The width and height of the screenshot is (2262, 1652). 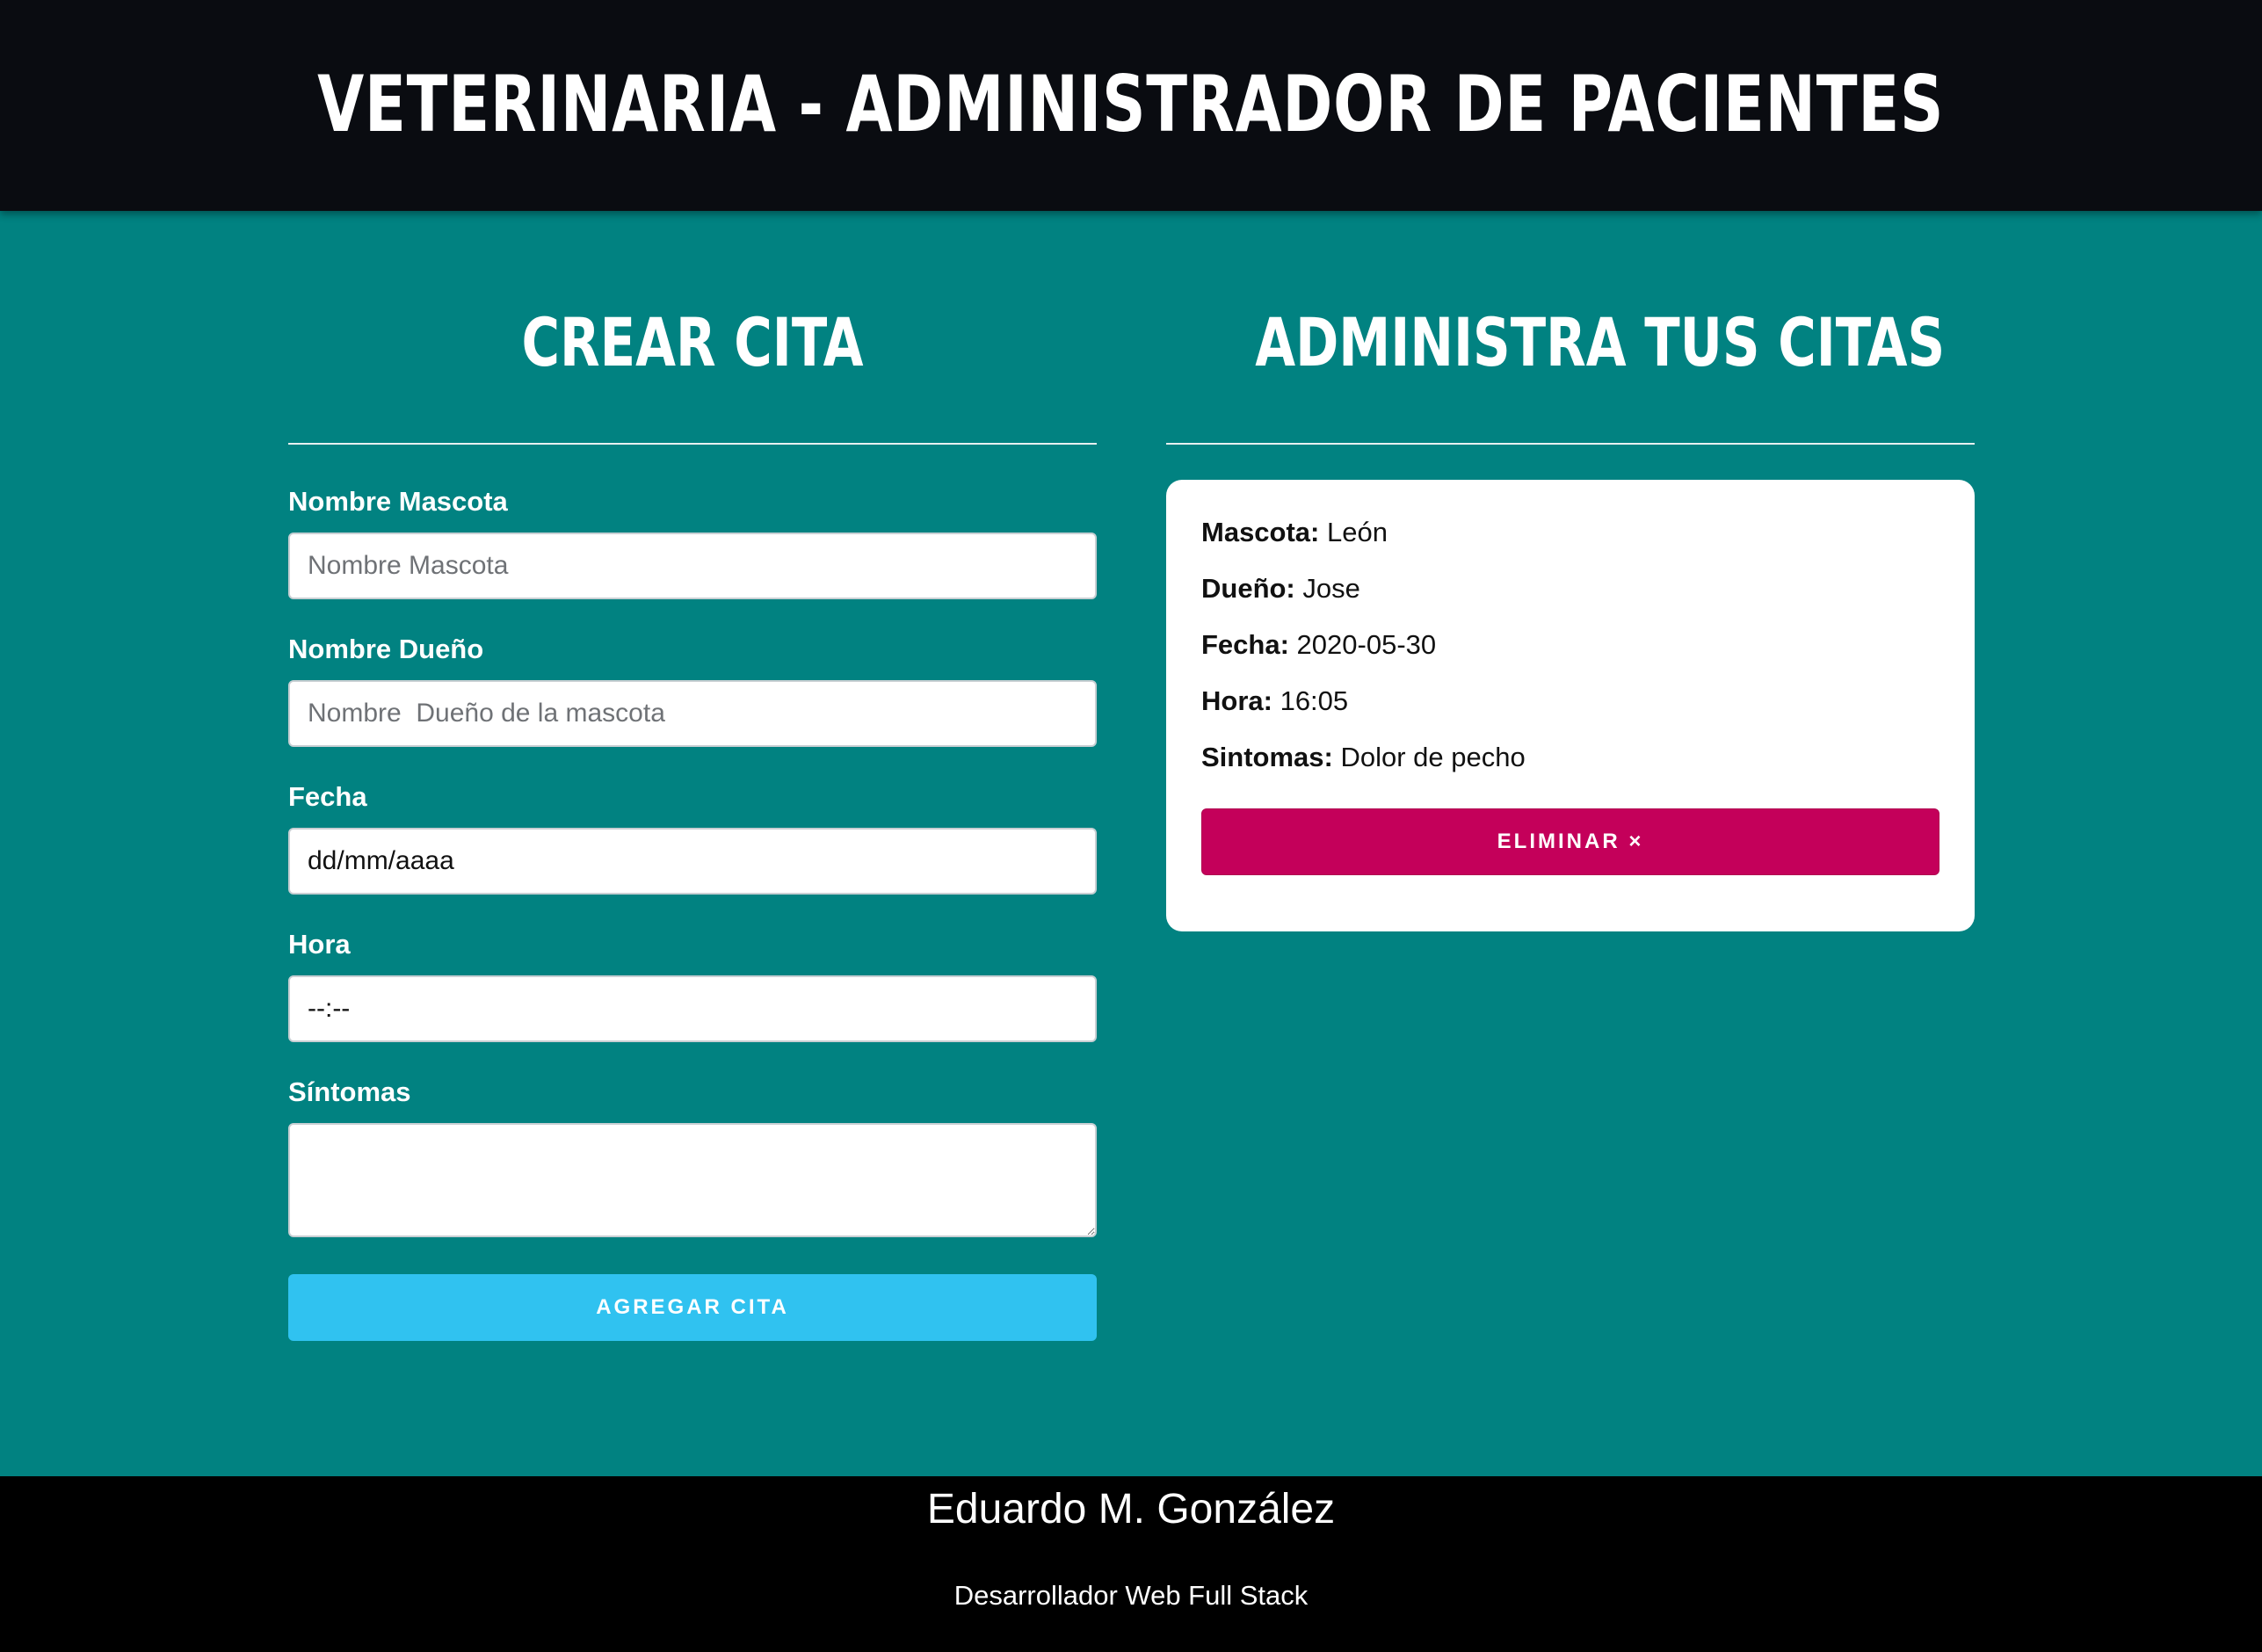 What do you see at coordinates (1314, 700) in the screenshot?
I see `time-value: 16:05` at bounding box center [1314, 700].